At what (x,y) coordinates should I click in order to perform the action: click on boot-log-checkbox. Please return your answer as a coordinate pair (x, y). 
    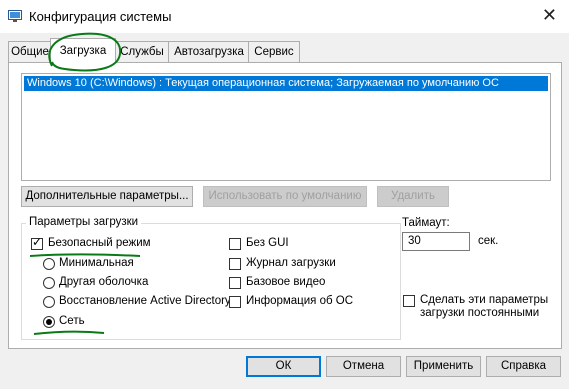
    Looking at the image, I should click on (235, 264).